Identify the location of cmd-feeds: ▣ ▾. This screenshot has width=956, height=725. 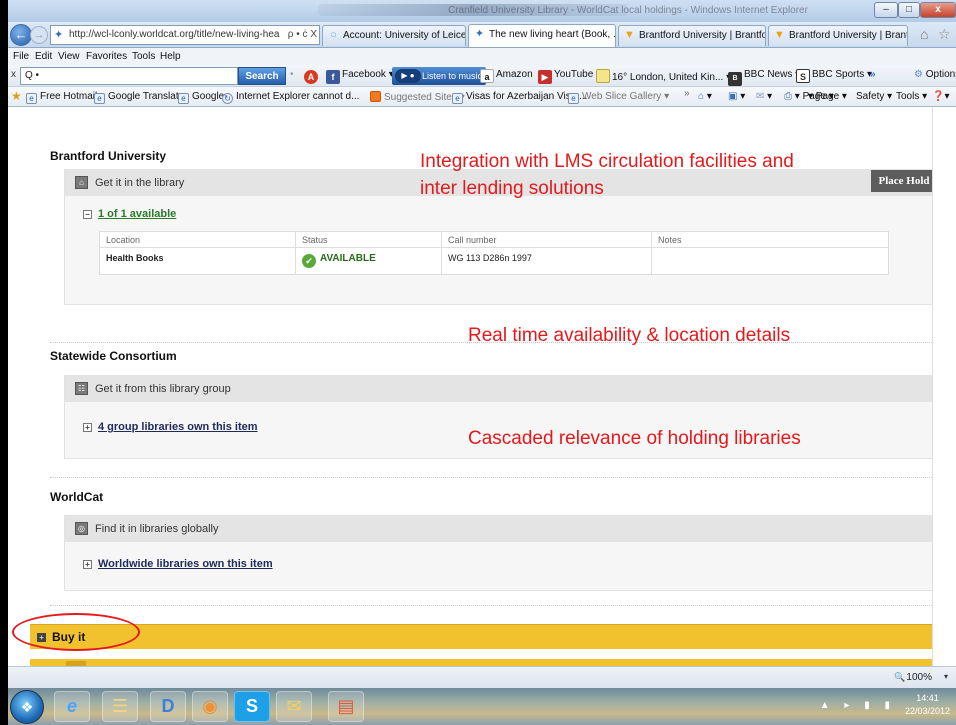
(736, 96).